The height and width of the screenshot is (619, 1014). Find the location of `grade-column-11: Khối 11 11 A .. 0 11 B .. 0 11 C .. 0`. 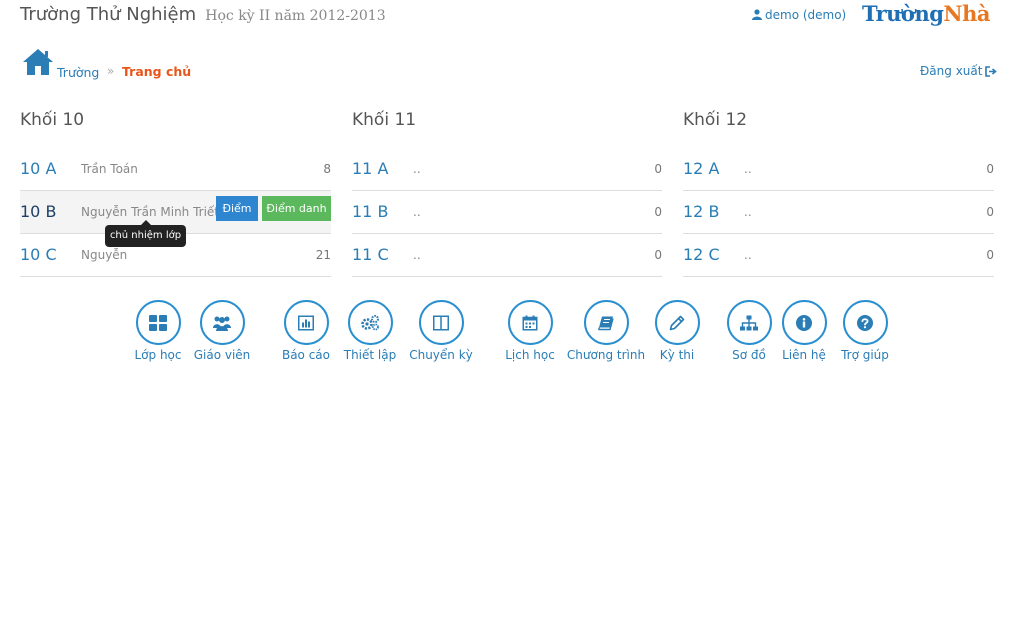

grade-column-11: Khối 11 11 A .. 0 11 B .. 0 11 C .. 0 is located at coordinates (507, 192).